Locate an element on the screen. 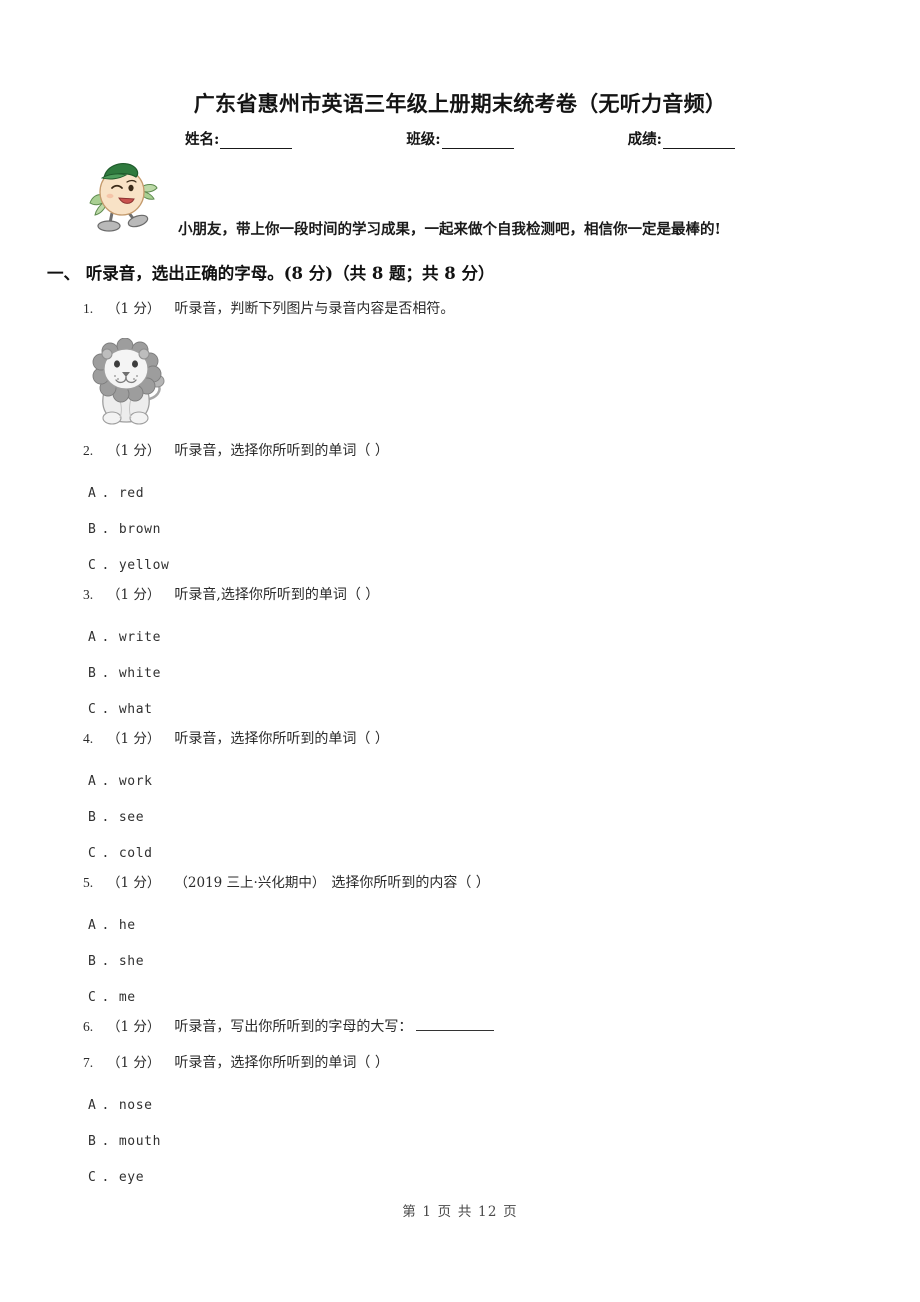  option-c: C. what is located at coordinates (460, 709).